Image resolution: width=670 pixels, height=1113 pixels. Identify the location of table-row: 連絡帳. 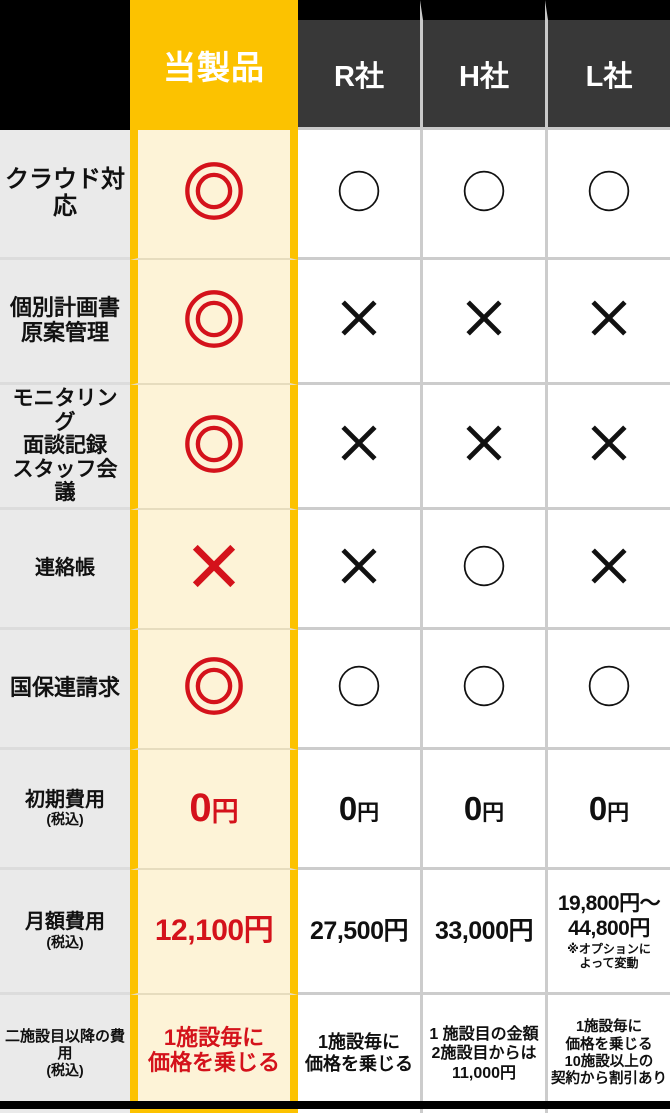
(335, 570).